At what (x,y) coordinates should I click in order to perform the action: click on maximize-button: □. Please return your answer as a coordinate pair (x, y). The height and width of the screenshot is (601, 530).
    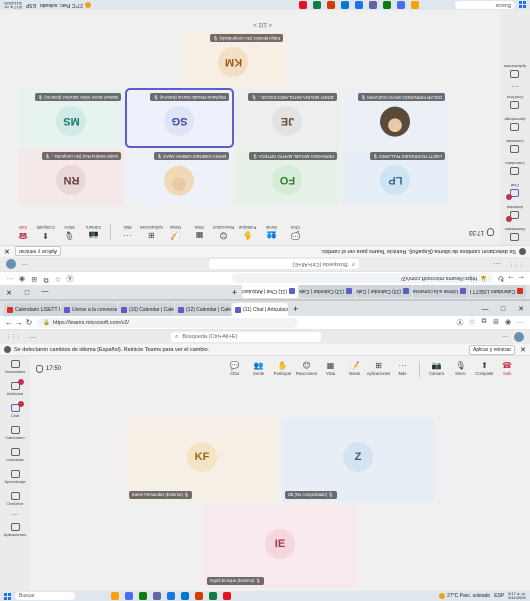
    Looking at the image, I should click on (27, 291).